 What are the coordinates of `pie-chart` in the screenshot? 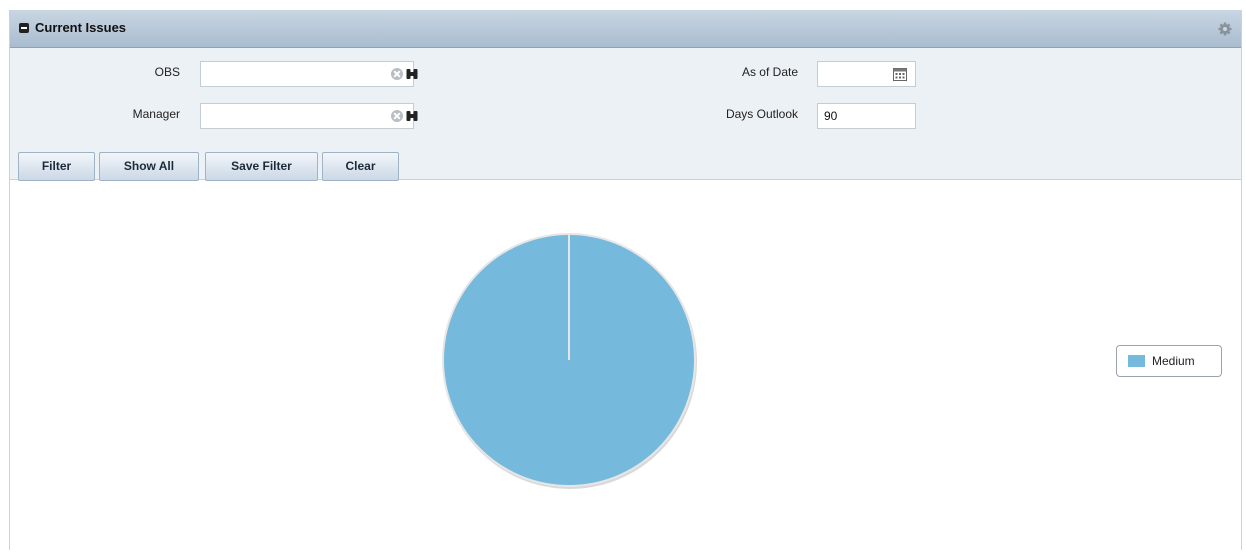 It's located at (569, 361).